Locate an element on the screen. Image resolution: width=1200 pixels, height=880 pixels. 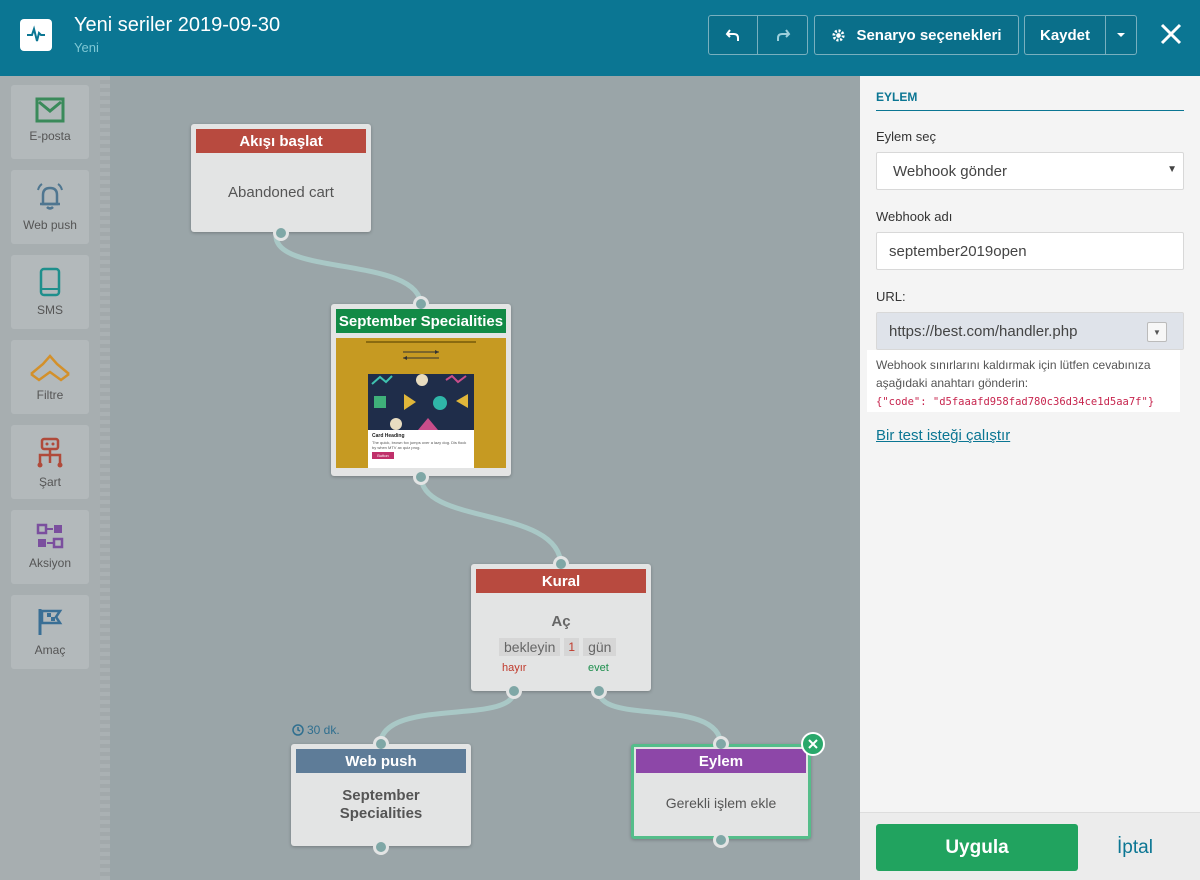
node-email-header: September Specialities is located at coordinates (421, 321).